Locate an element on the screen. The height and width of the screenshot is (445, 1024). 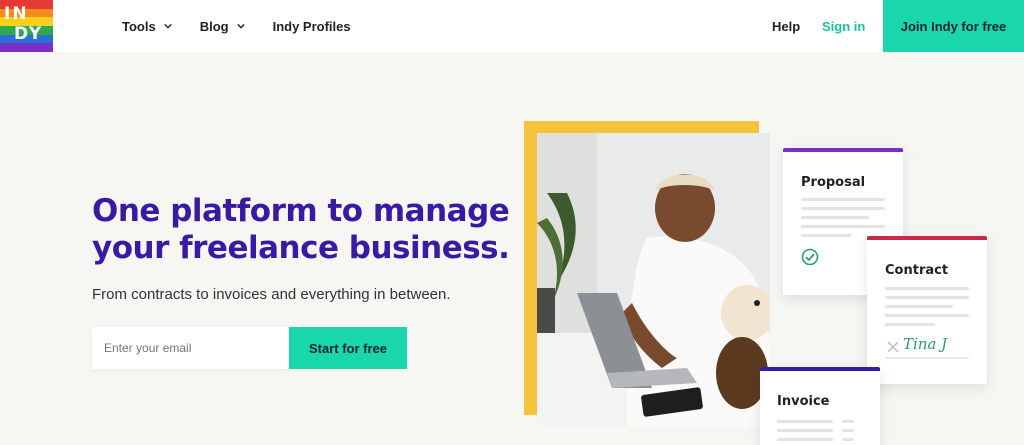
indy-logo: IN DY is located at coordinates (26, 26).